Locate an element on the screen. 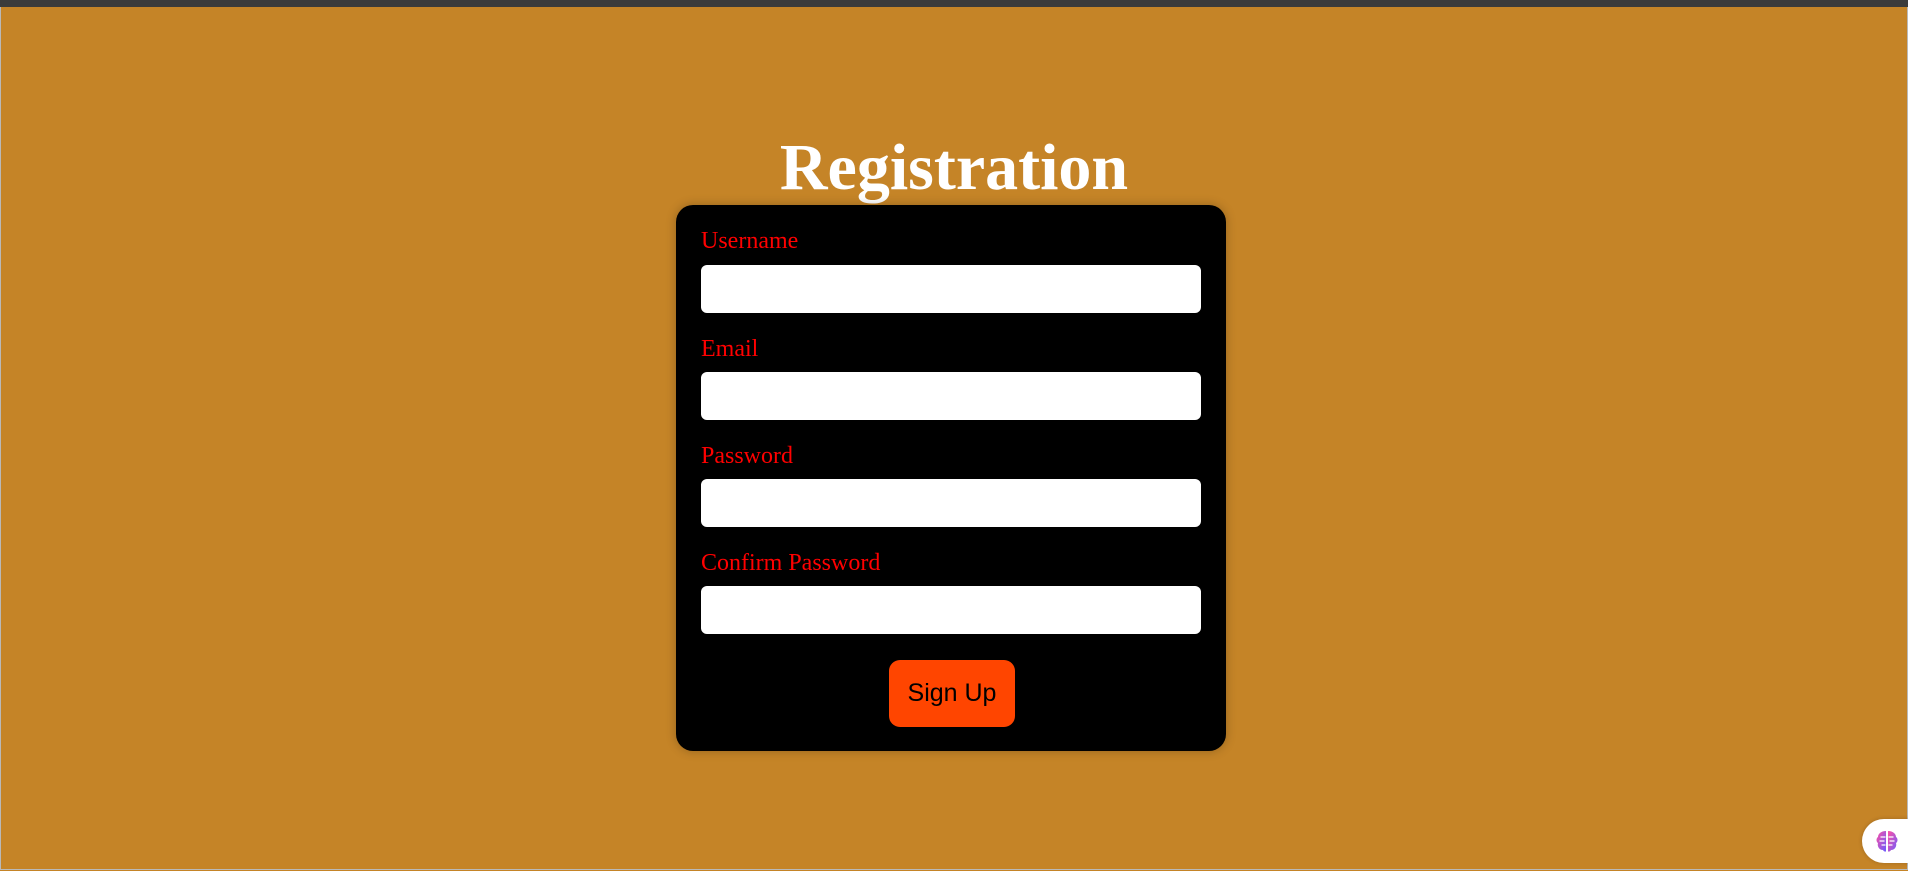  extension-badge is located at coordinates (1885, 841).